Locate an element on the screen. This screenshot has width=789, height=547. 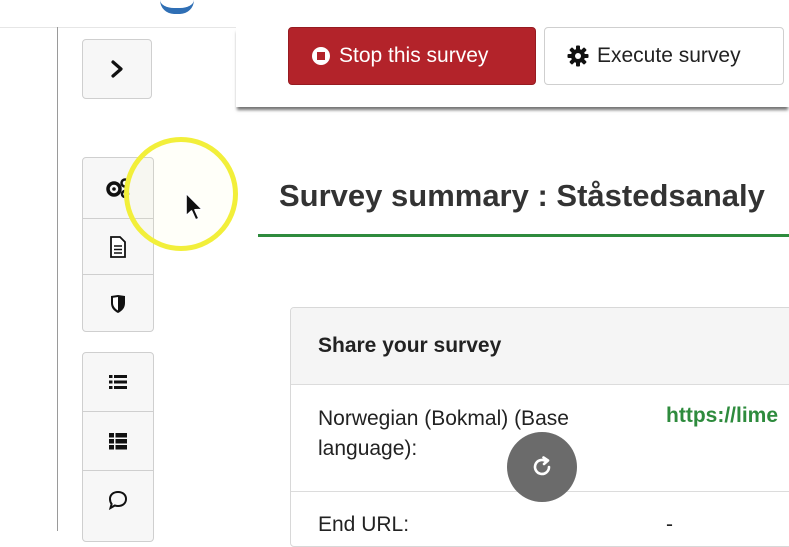
stop-circle-icon is located at coordinates (321, 56).